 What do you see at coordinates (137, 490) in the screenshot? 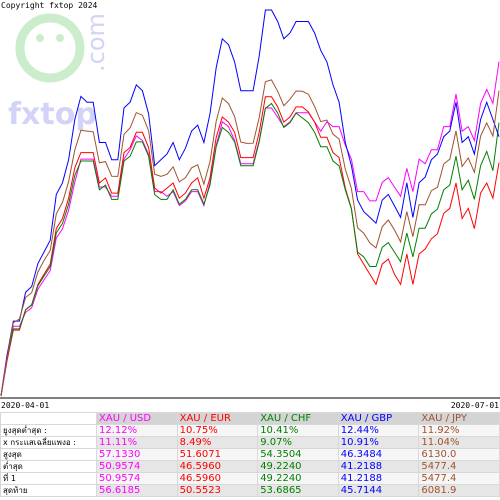
I see `table-cell: 56.6185` at bounding box center [137, 490].